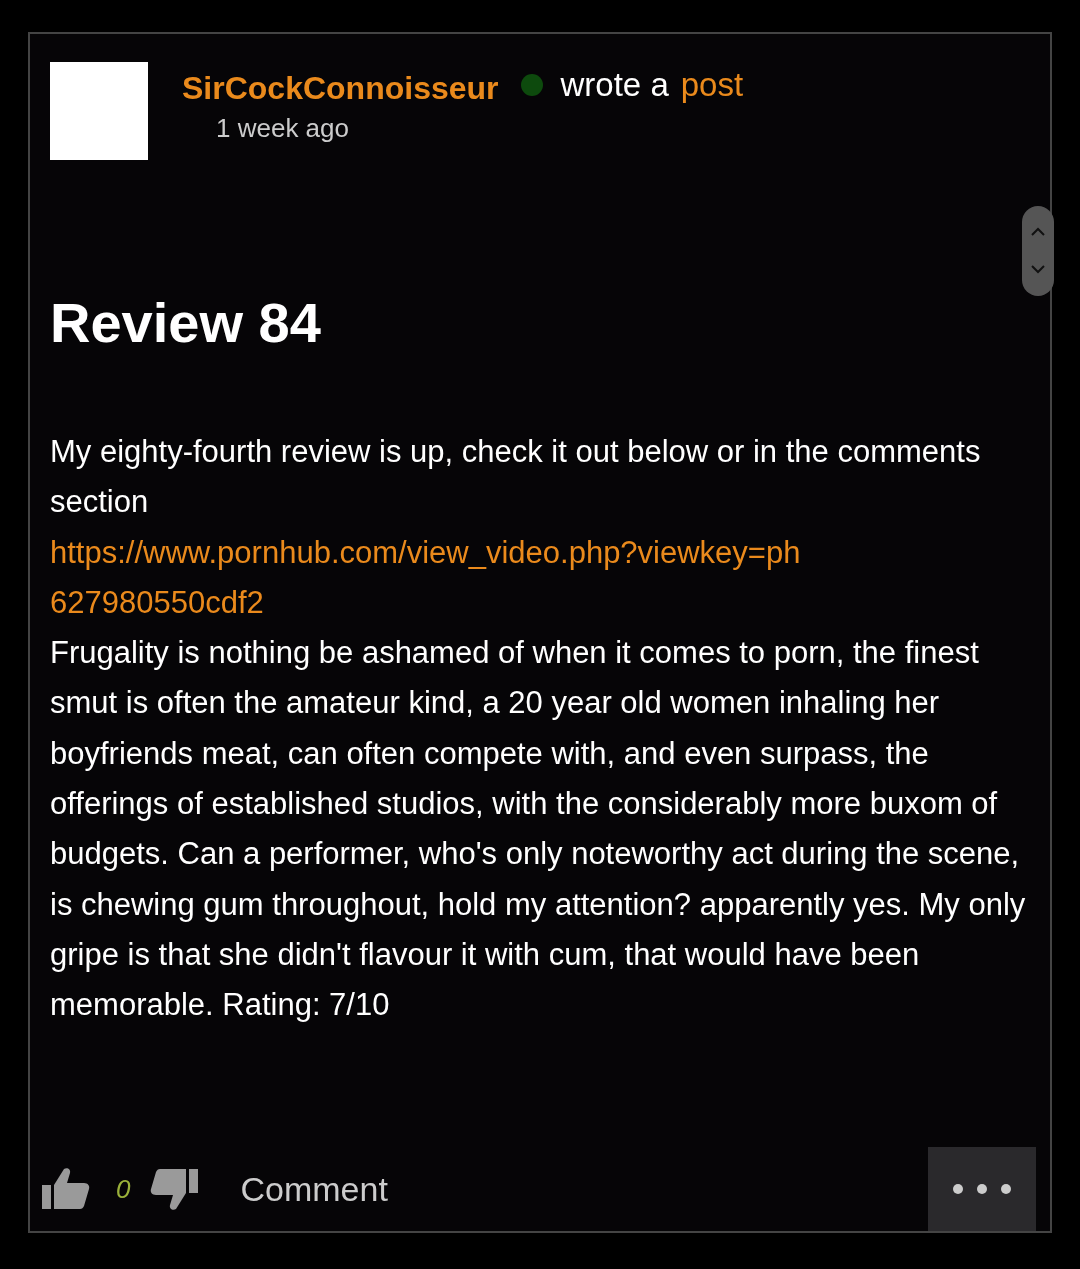 The image size is (1080, 1269). Describe the element at coordinates (123, 1189) in the screenshot. I see `like-count: 0` at that location.